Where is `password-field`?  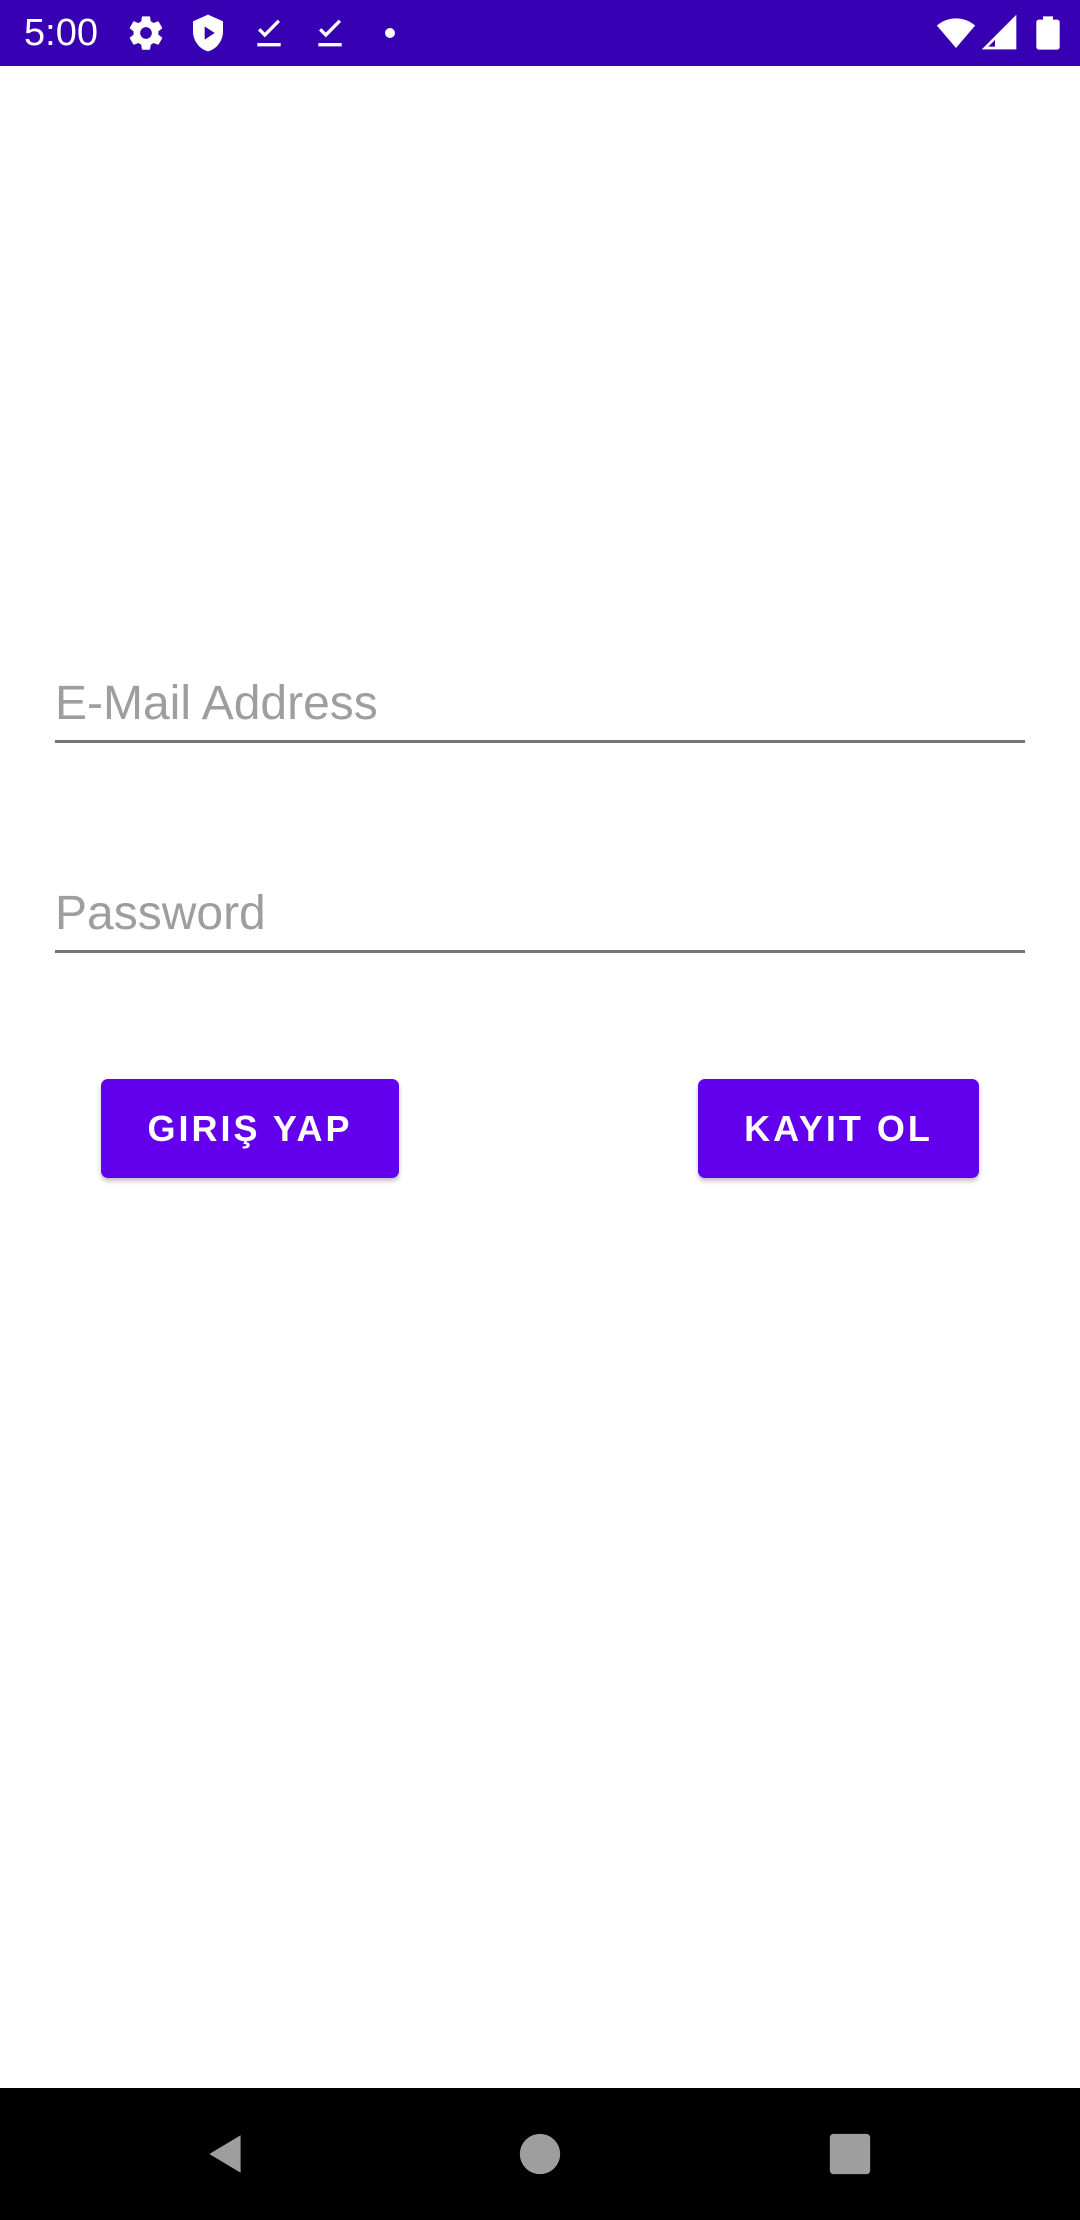 password-field is located at coordinates (540, 914).